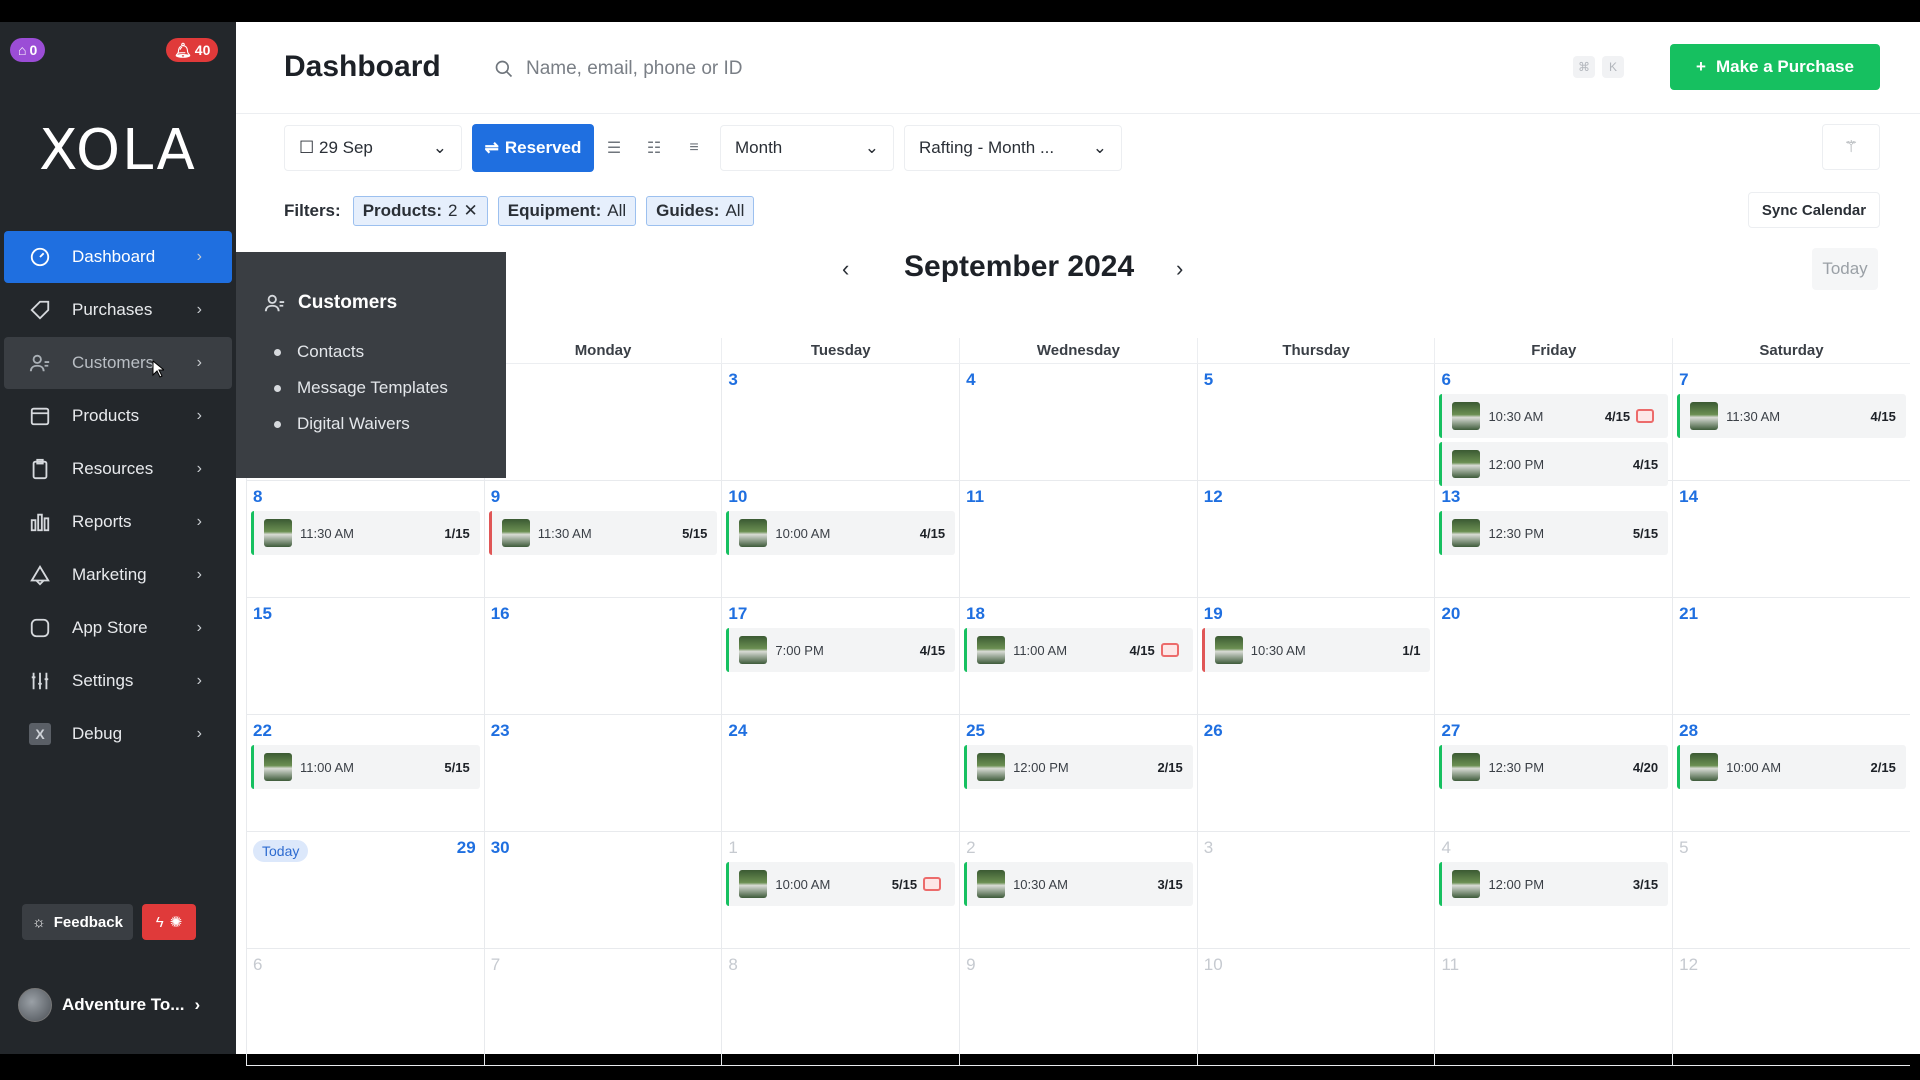 This screenshot has width=1920, height=1080. I want to click on calendar-day-cell: 18 11:00 AM 4/15, so click(1078, 656).